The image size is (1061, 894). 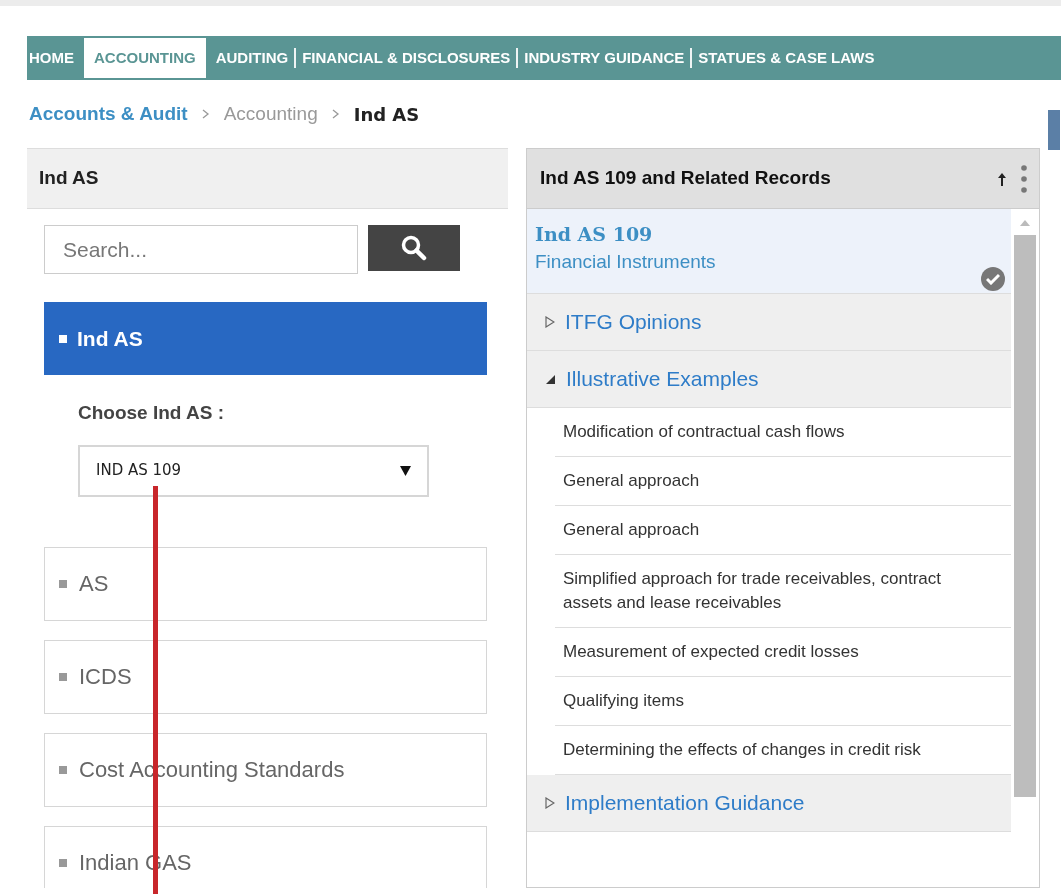 What do you see at coordinates (626, 261) in the screenshot?
I see `record-name: Financial Instruments` at bounding box center [626, 261].